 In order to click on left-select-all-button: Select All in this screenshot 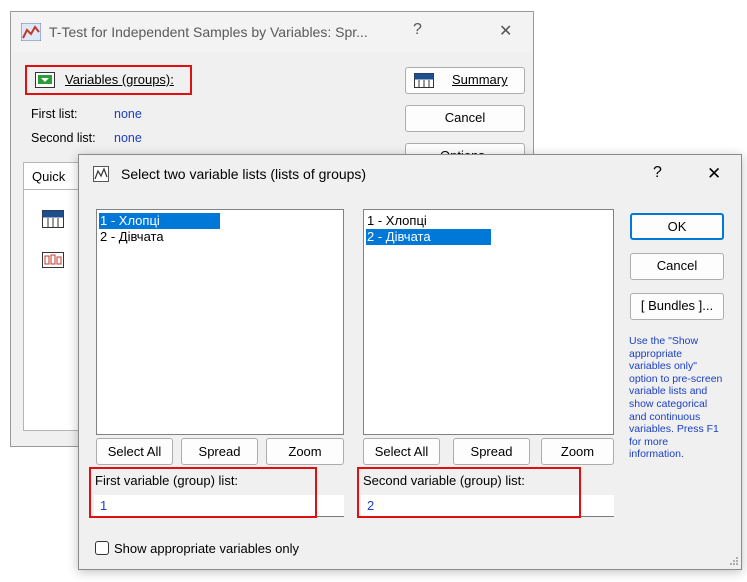, I will do `click(134, 451)`.